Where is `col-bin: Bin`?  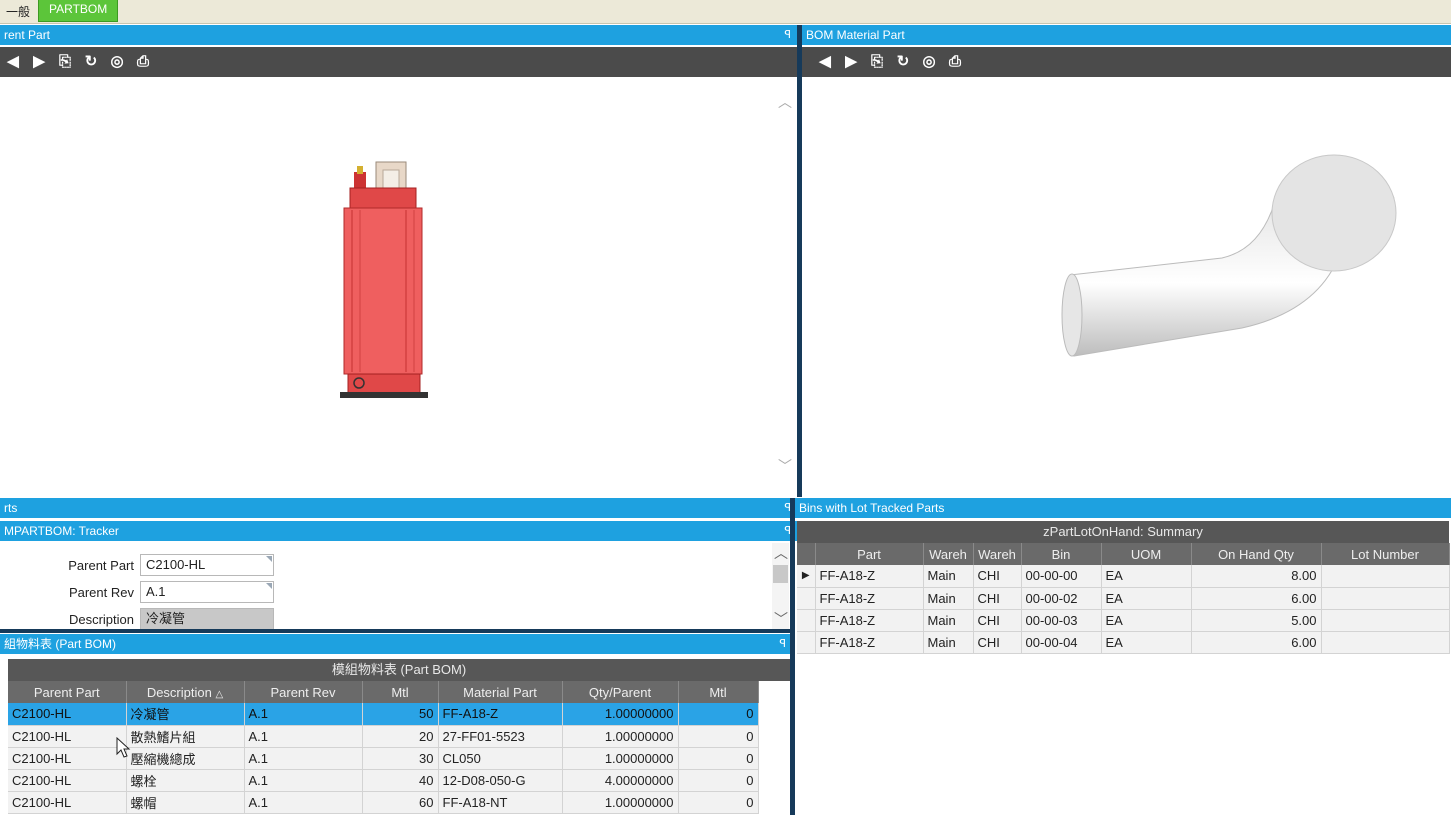
col-bin: Bin is located at coordinates (1061, 554).